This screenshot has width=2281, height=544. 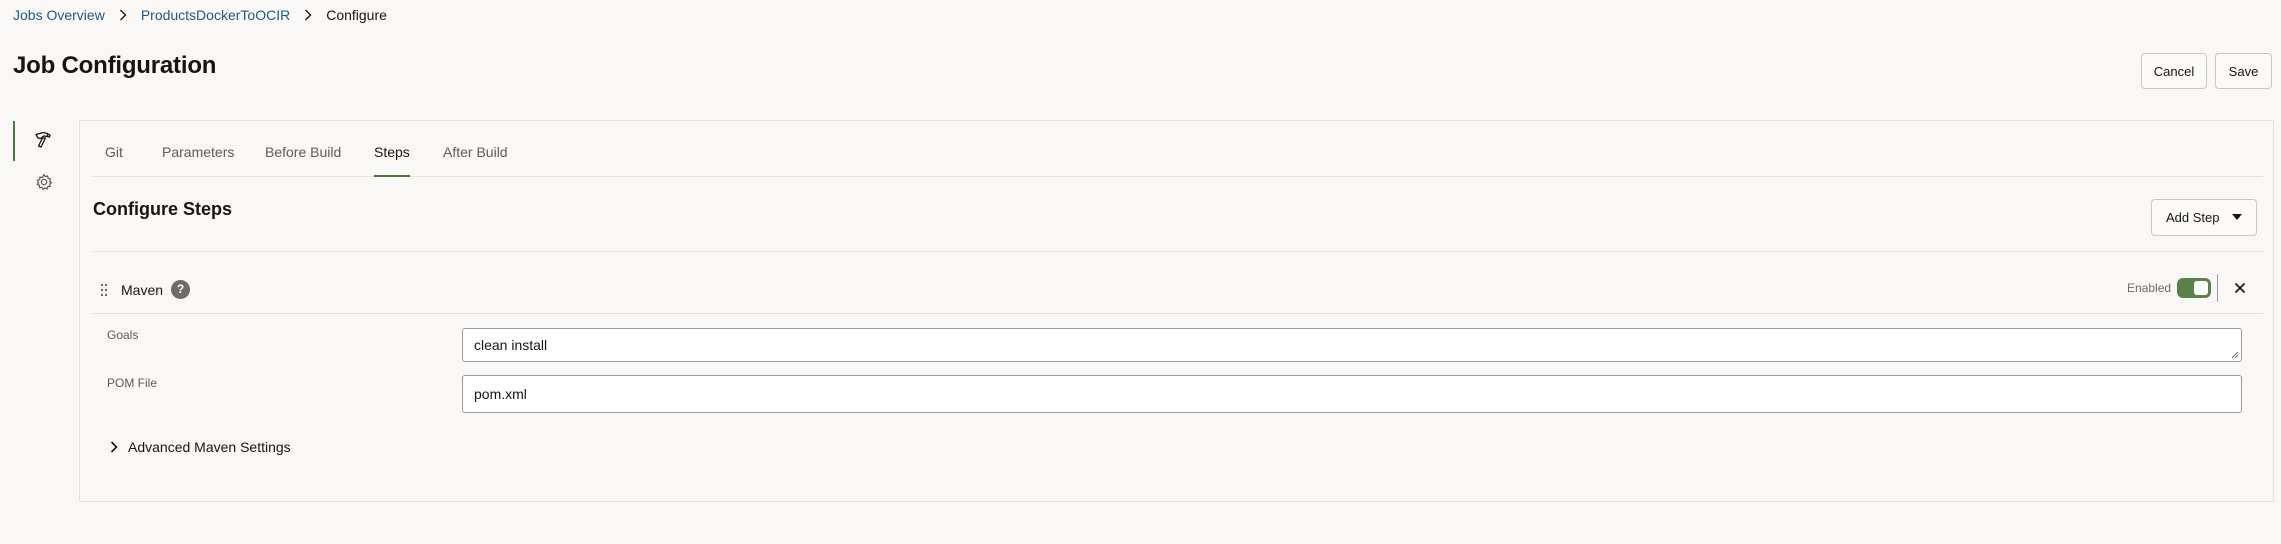 I want to click on resize-grip-icon, so click(x=2235, y=355).